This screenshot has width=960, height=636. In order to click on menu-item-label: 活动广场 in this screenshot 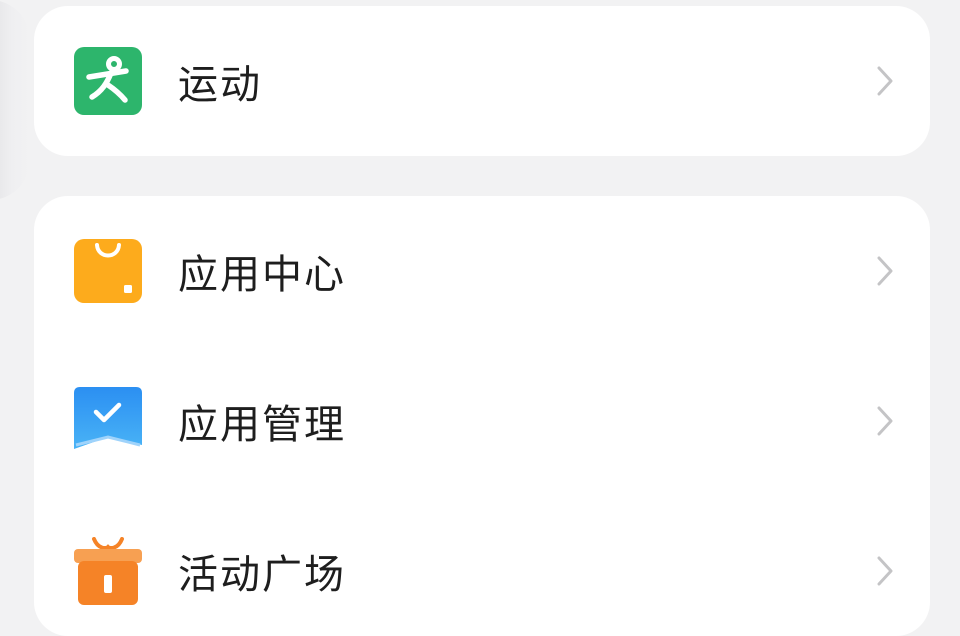, I will do `click(262, 575)`.